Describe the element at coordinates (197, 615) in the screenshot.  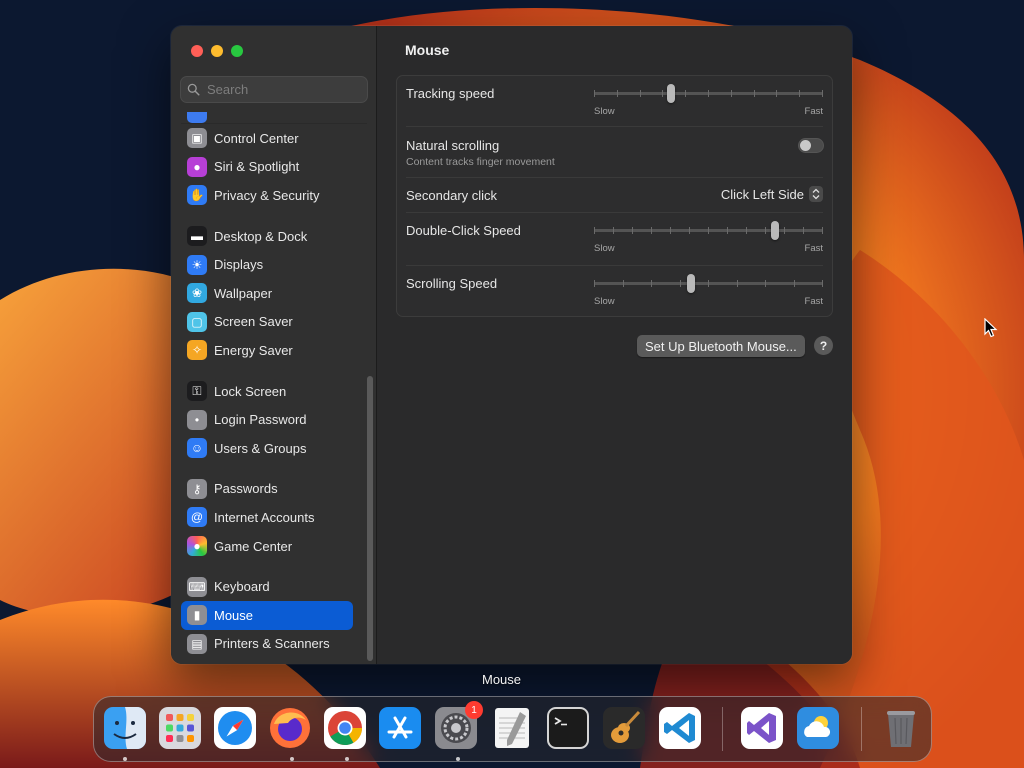
I see `mouse-icon: ▮` at that location.